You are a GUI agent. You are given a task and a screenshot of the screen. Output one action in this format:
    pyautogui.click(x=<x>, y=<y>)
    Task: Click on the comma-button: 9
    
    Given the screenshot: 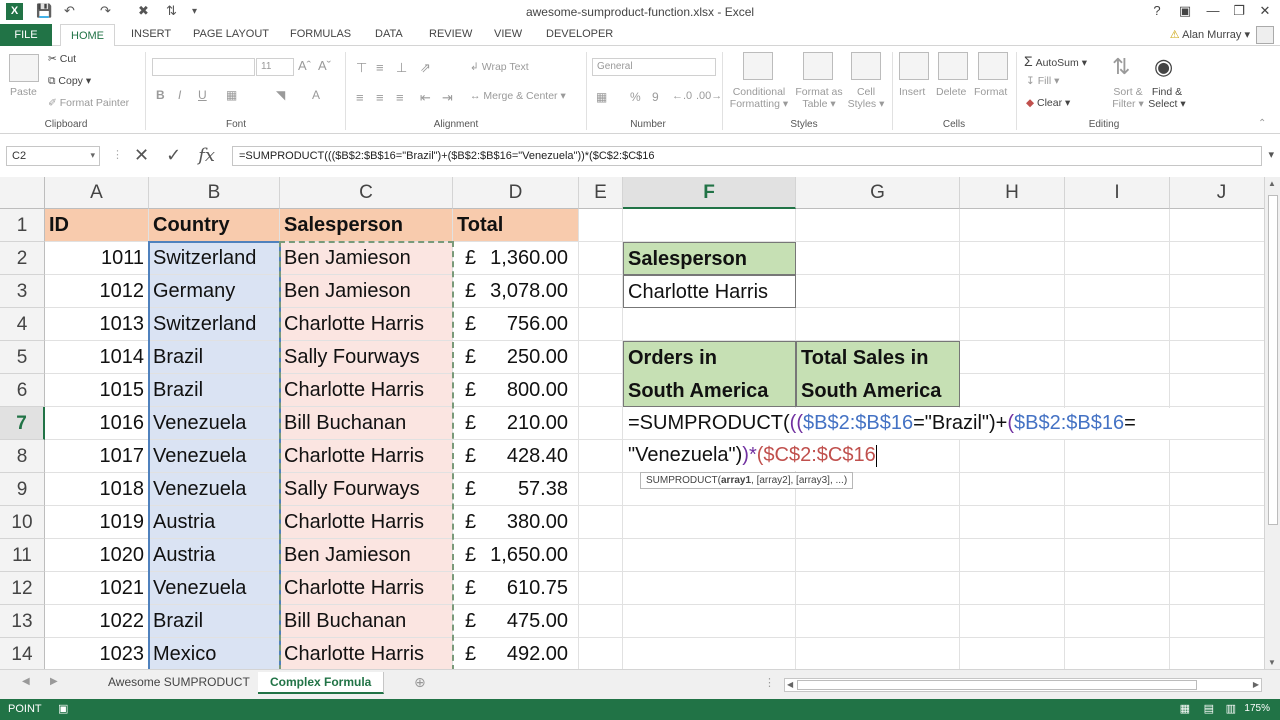 What is the action you would take?
    pyautogui.click(x=655, y=97)
    